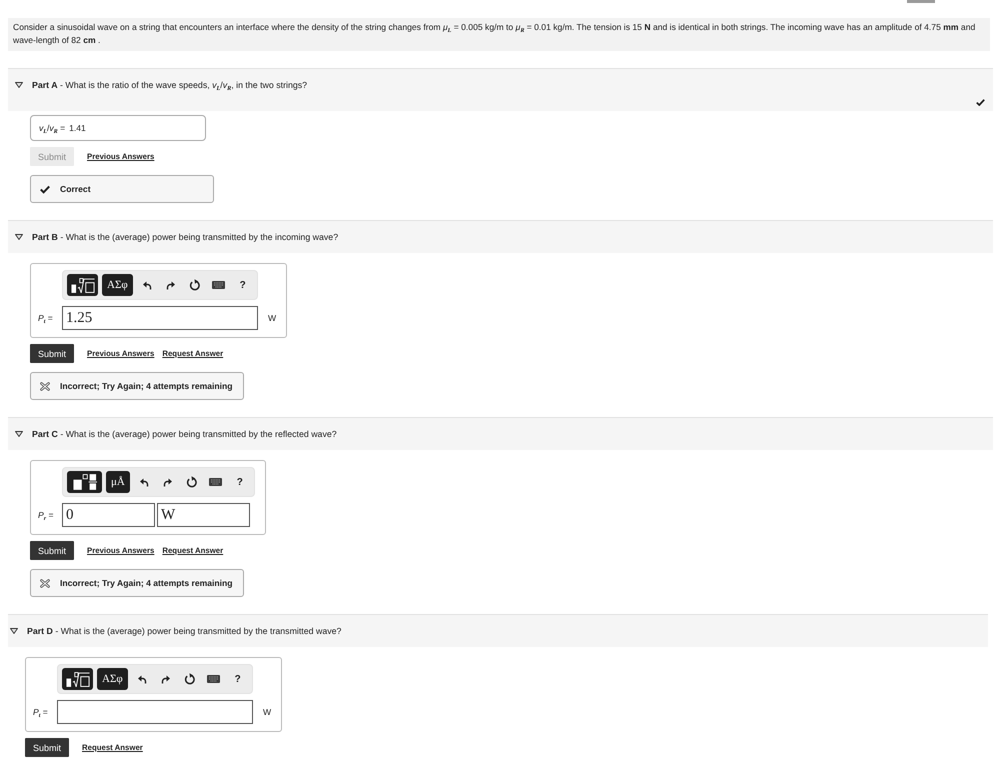 The height and width of the screenshot is (758, 996). What do you see at coordinates (170, 85) in the screenshot?
I see `part-title: Part A - What is the ratio of the wave speeds, v$_{L}$/v$_{R}$, in the two strings?` at bounding box center [170, 85].